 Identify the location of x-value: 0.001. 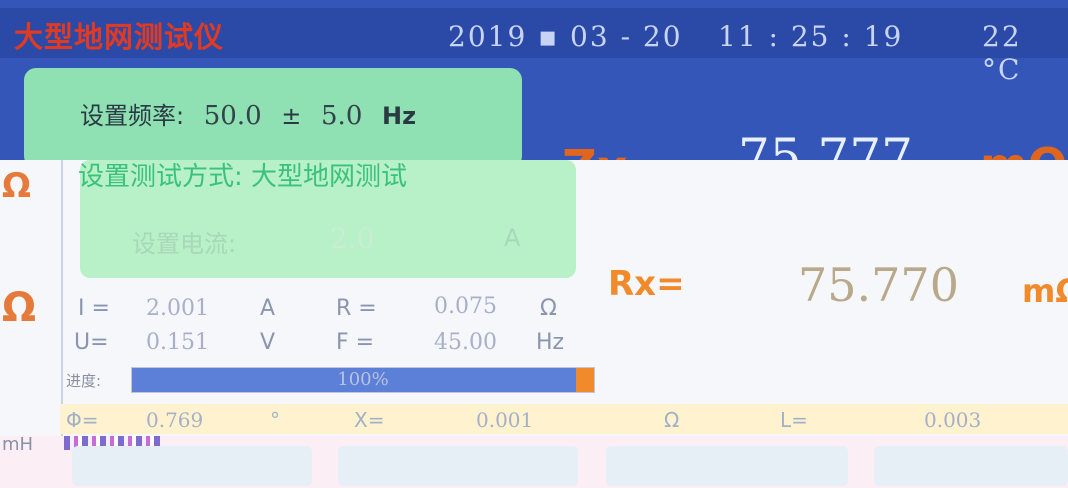
(505, 420).